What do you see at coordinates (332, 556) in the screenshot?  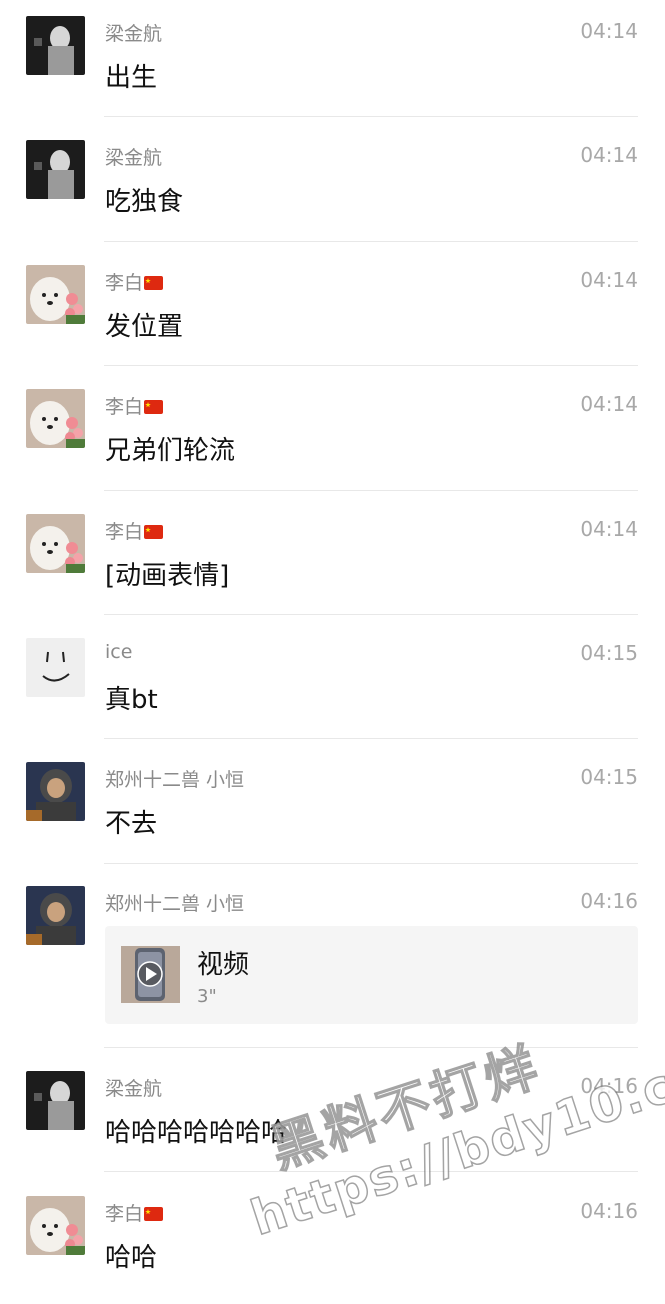 I see `message-item: 李白 04:14 [动画表情]` at bounding box center [332, 556].